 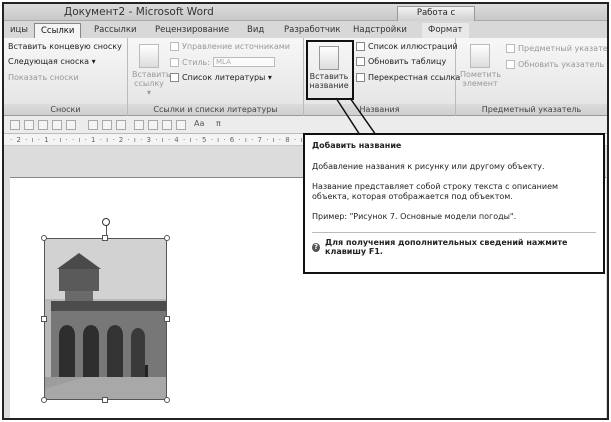 I want to click on manage-sources-button: Управление источниками, so click(x=230, y=46).